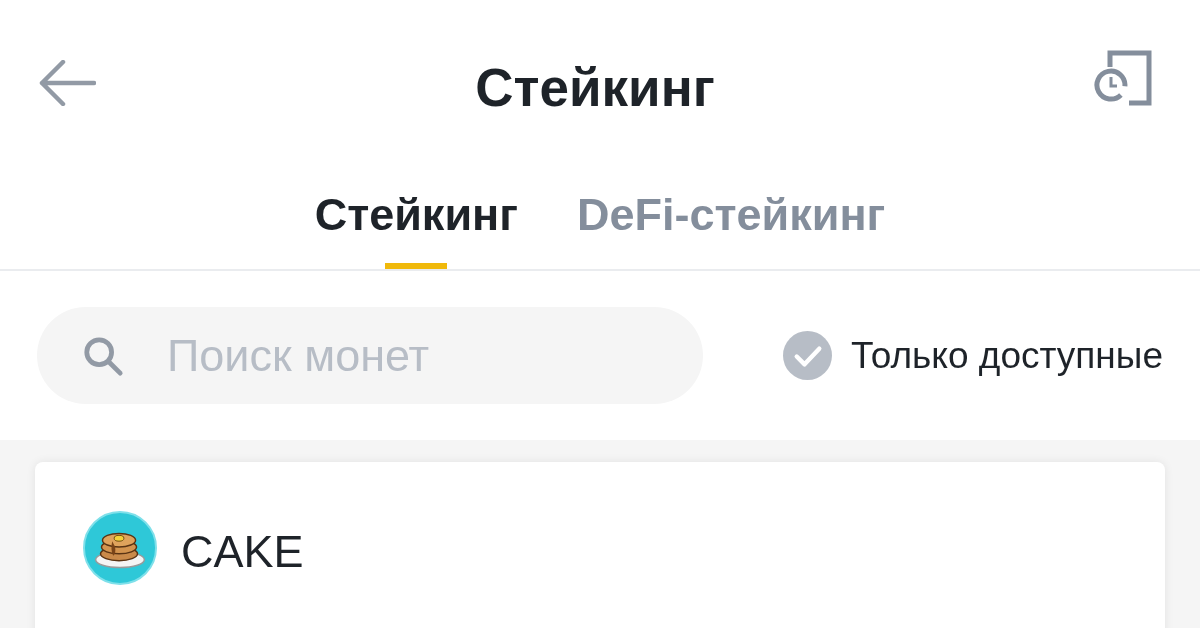  What do you see at coordinates (370, 355) in the screenshot?
I see `search-field: Поиск монет` at bounding box center [370, 355].